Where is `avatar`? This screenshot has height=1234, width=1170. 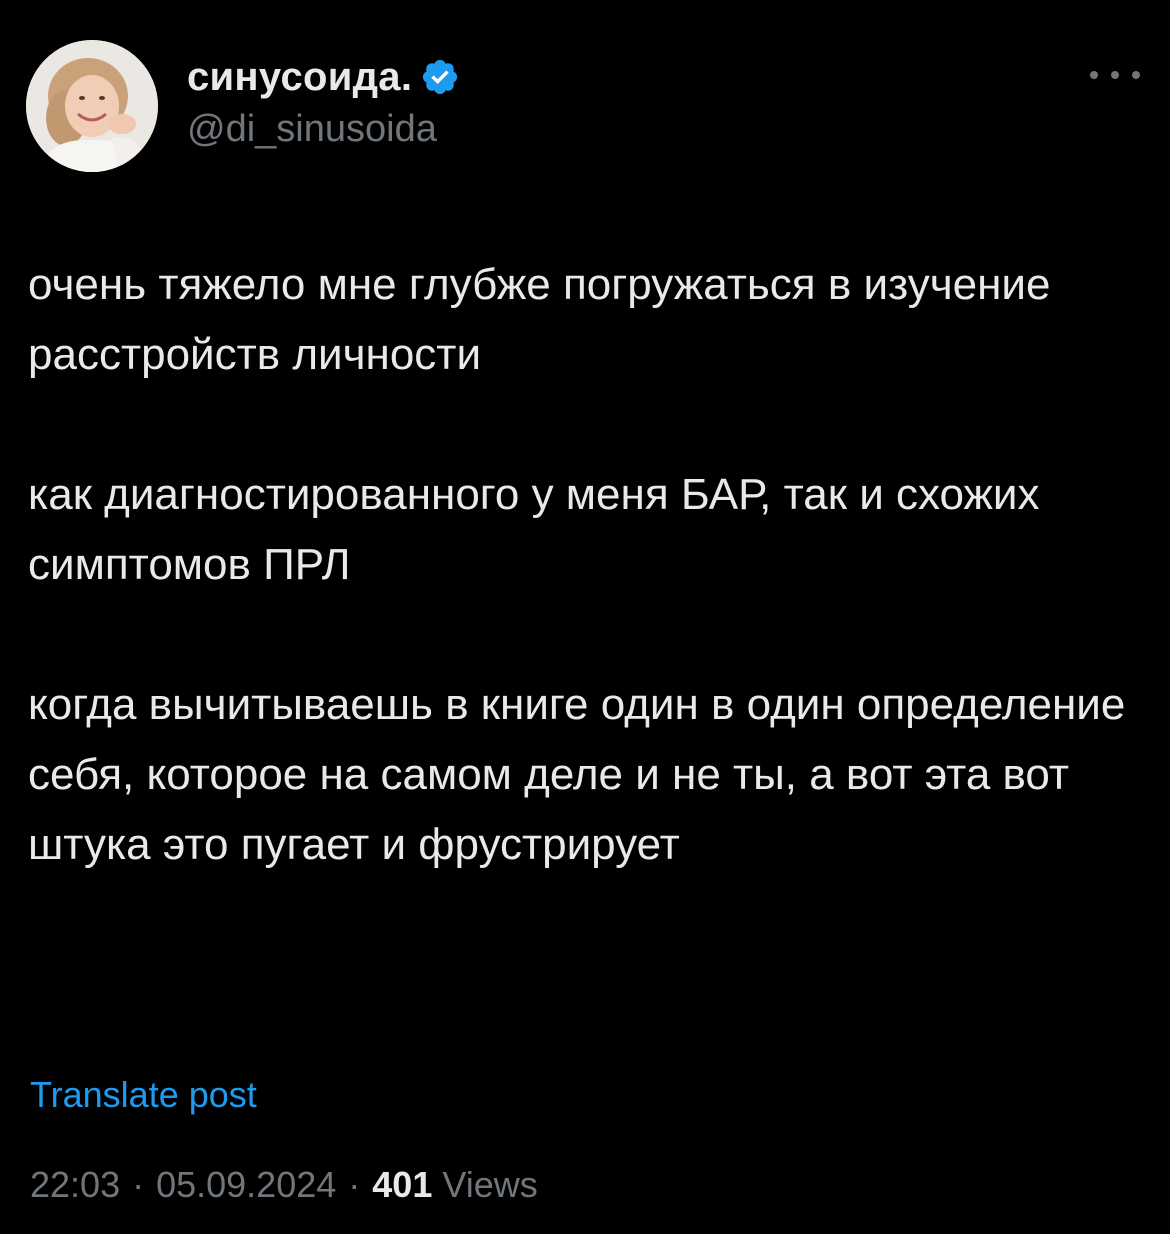 avatar is located at coordinates (92, 106).